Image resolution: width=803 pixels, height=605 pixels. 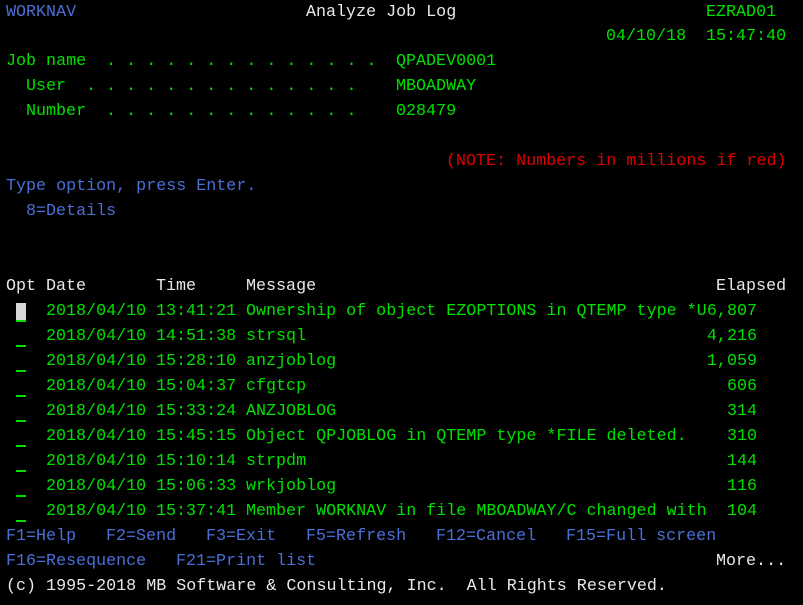 What do you see at coordinates (436, 86) in the screenshot?
I see `user-value: MBOADWAY` at bounding box center [436, 86].